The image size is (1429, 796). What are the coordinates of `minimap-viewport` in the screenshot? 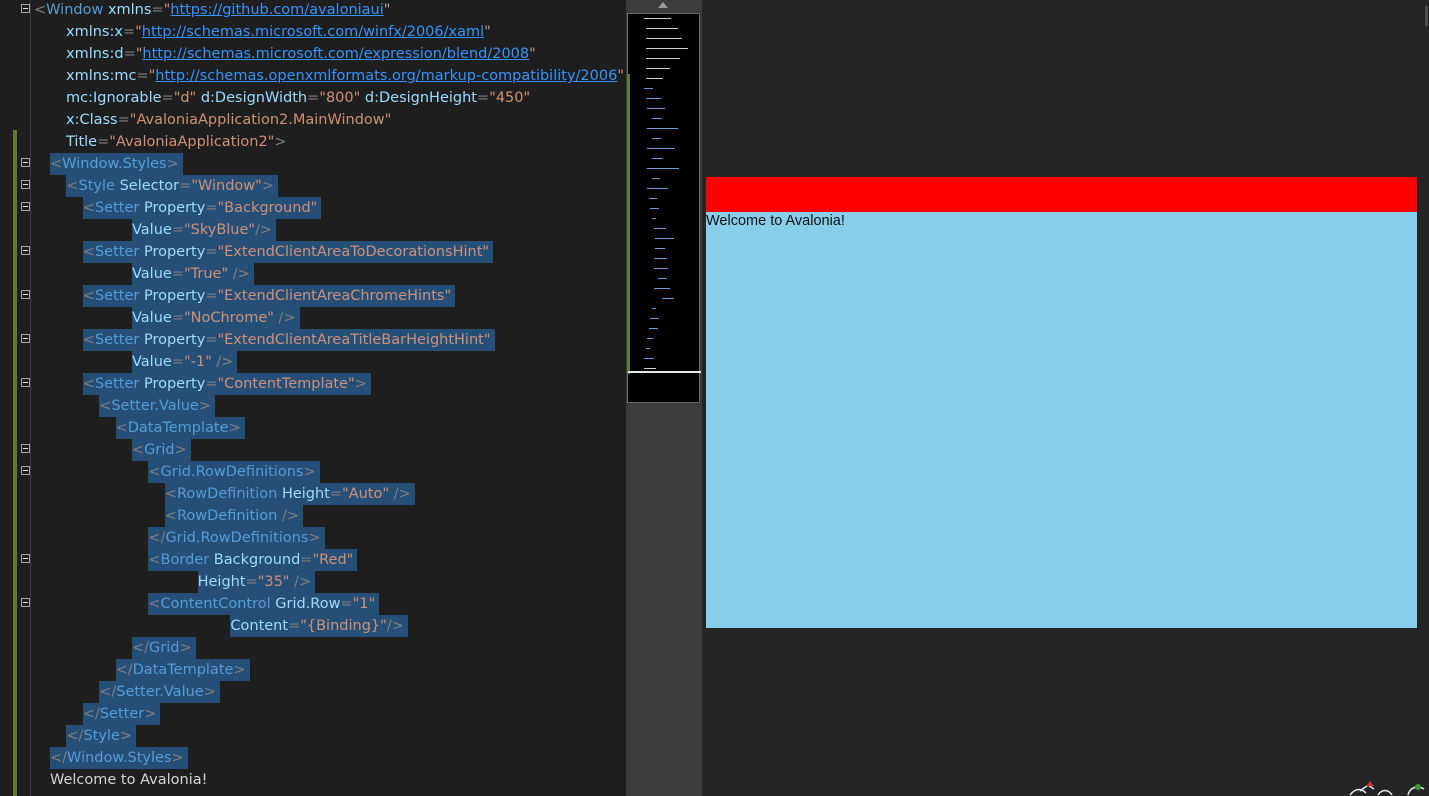 It's located at (664, 208).